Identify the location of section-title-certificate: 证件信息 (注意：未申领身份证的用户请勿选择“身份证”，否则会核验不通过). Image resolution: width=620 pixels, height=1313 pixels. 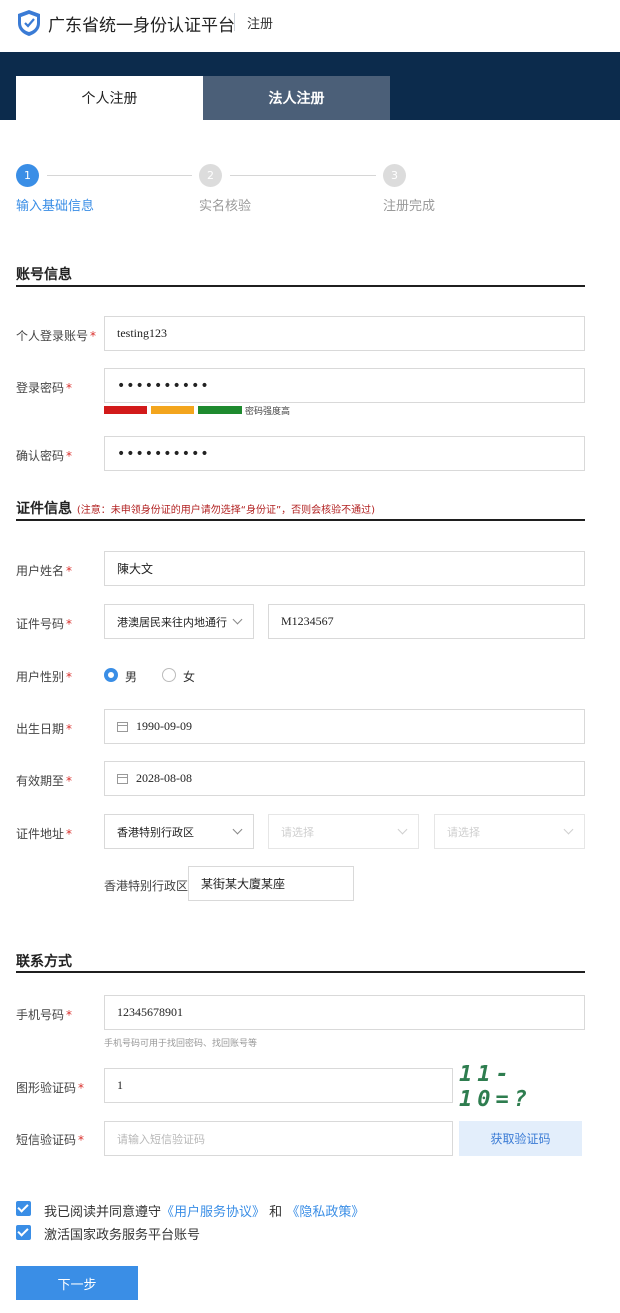
(196, 509).